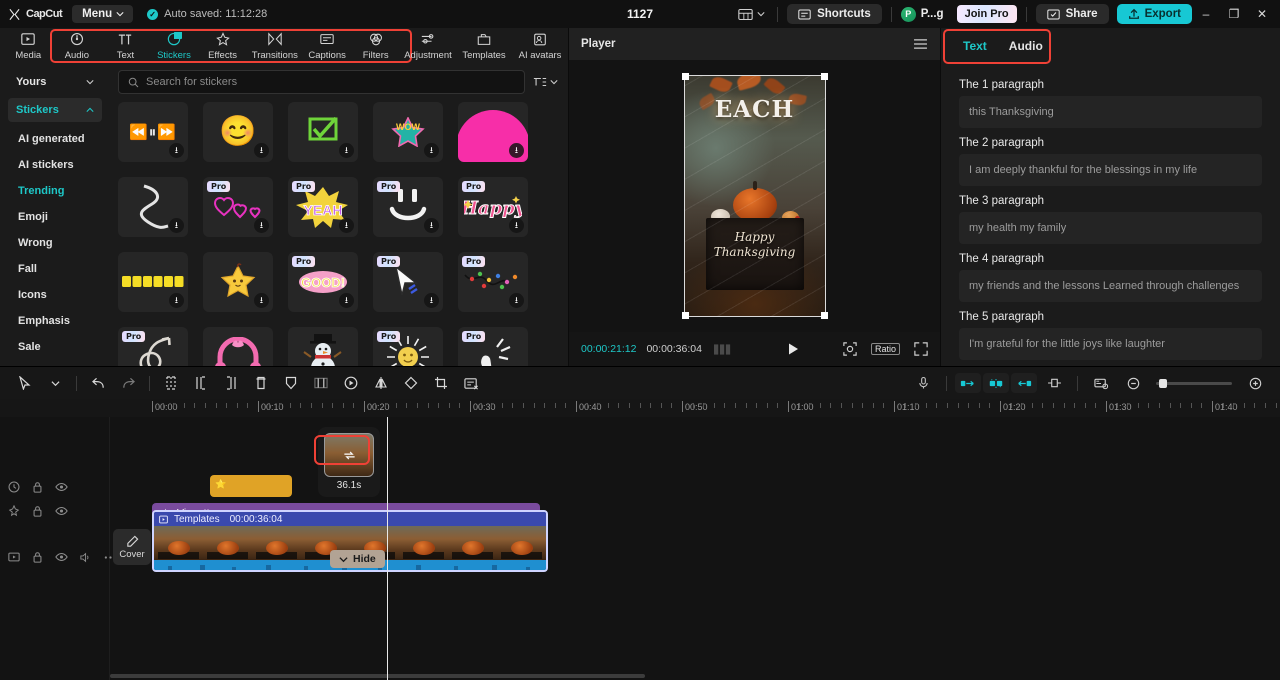 The width and height of the screenshot is (1280, 680). What do you see at coordinates (381, 383) in the screenshot?
I see `mirror-button` at bounding box center [381, 383].